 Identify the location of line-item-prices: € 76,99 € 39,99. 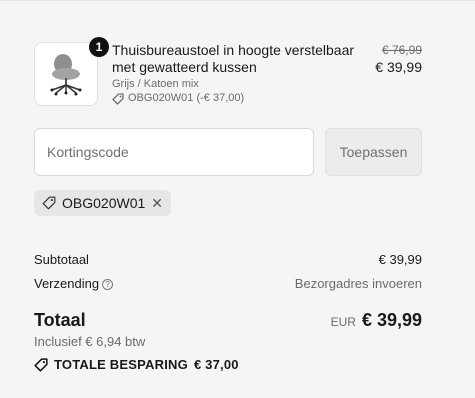
(398, 59).